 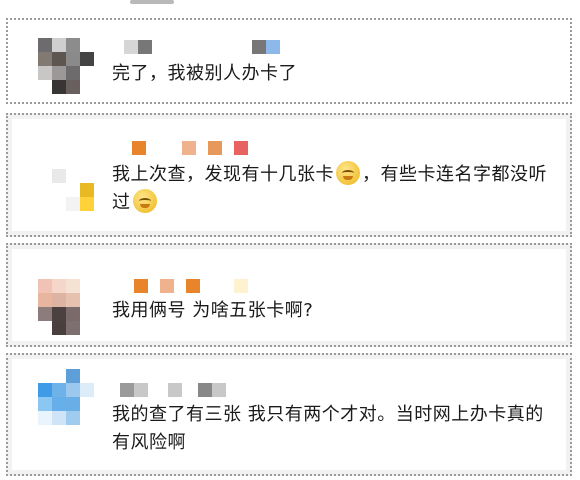 I want to click on comment-text: 我用俩号 为啥五张卡啊?, so click(x=213, y=310).